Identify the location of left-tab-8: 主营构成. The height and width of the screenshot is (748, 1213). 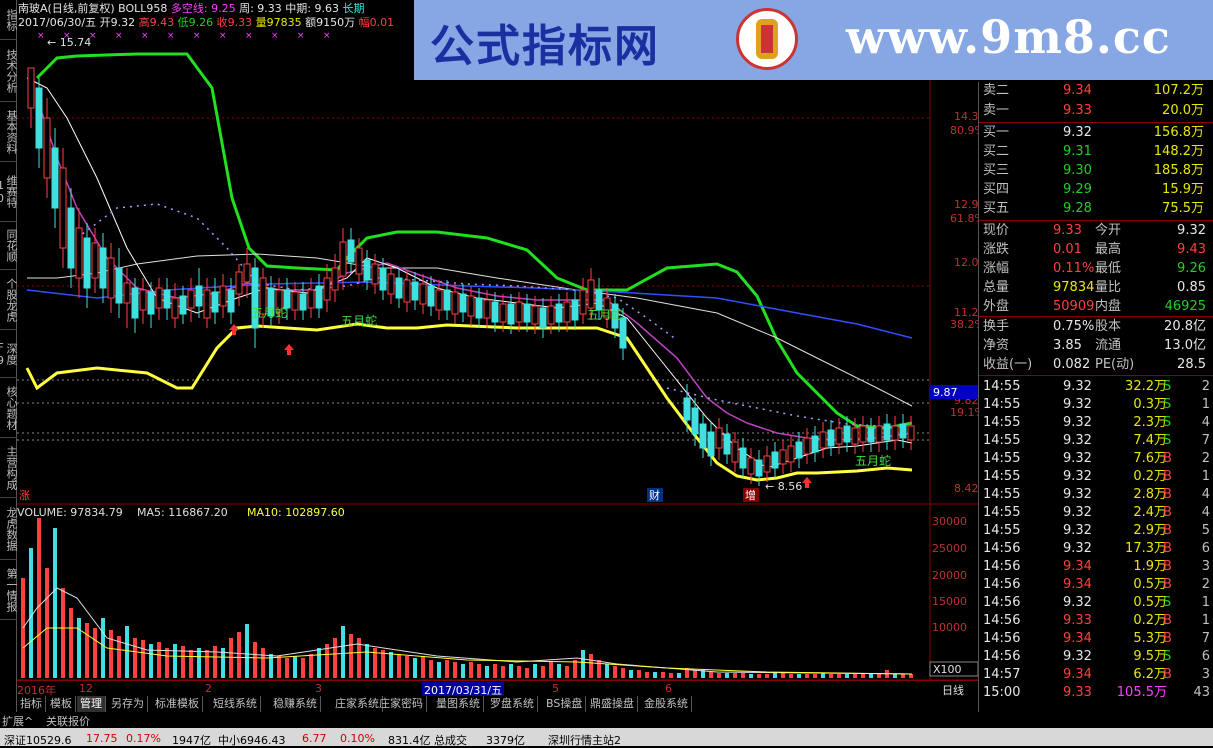
(9, 468).